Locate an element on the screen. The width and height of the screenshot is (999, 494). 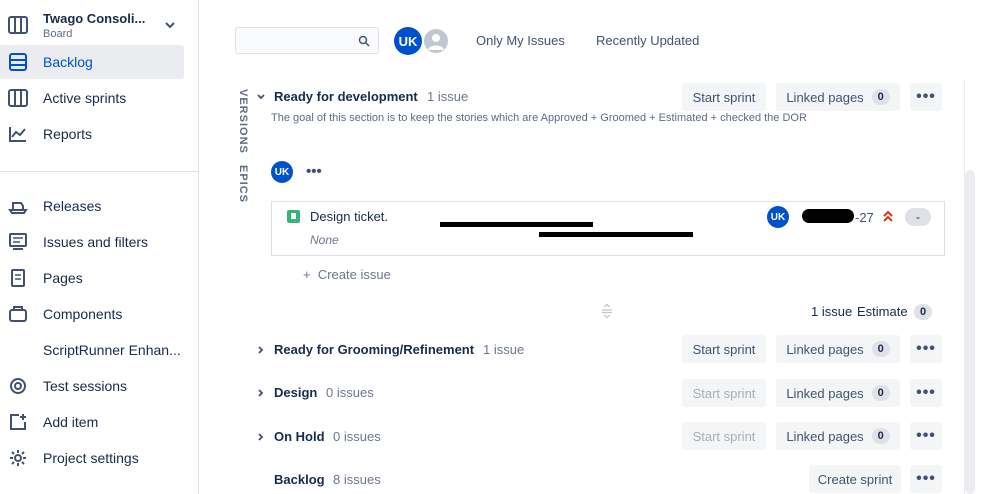
sprint-header-ready-for-development: Ready for development 1 issue is located at coordinates (362, 96).